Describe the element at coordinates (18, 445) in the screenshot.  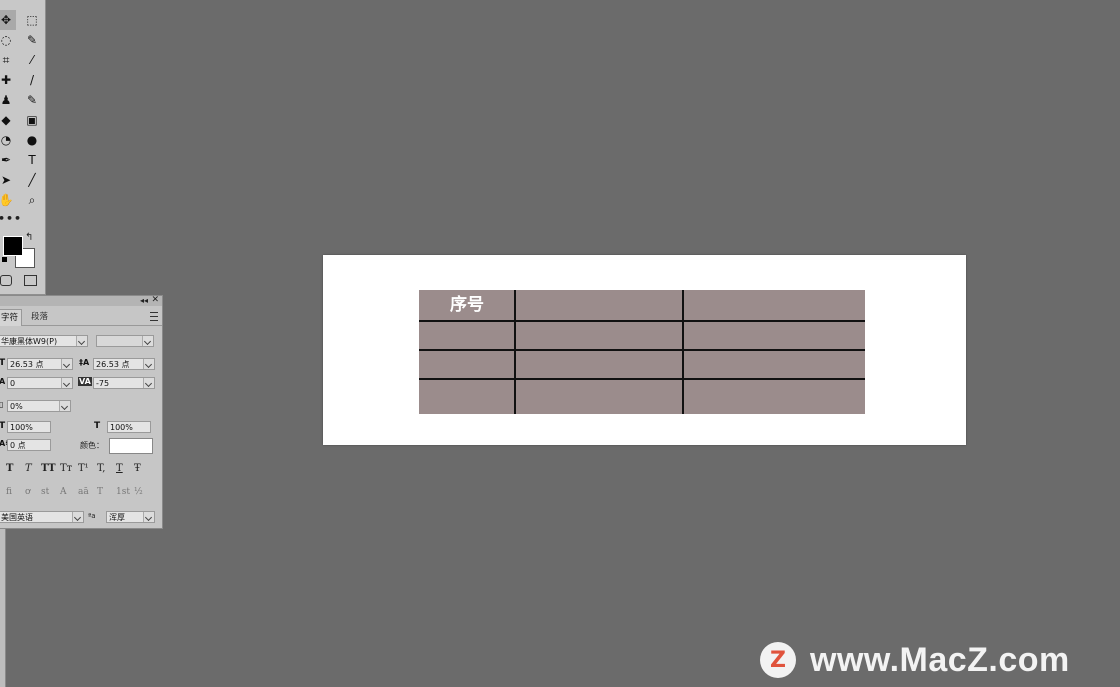
I see `baseline-shift-value: 0 点` at that location.